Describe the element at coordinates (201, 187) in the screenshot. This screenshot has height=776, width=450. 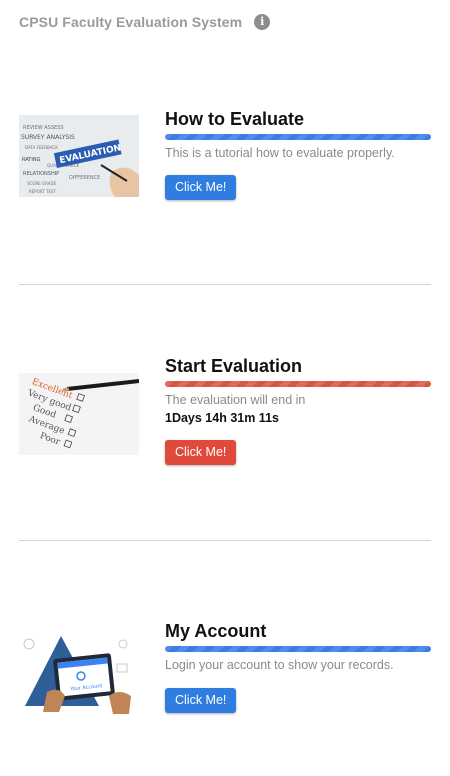
I see `how-to-evaluate-button: Click Me!` at that location.